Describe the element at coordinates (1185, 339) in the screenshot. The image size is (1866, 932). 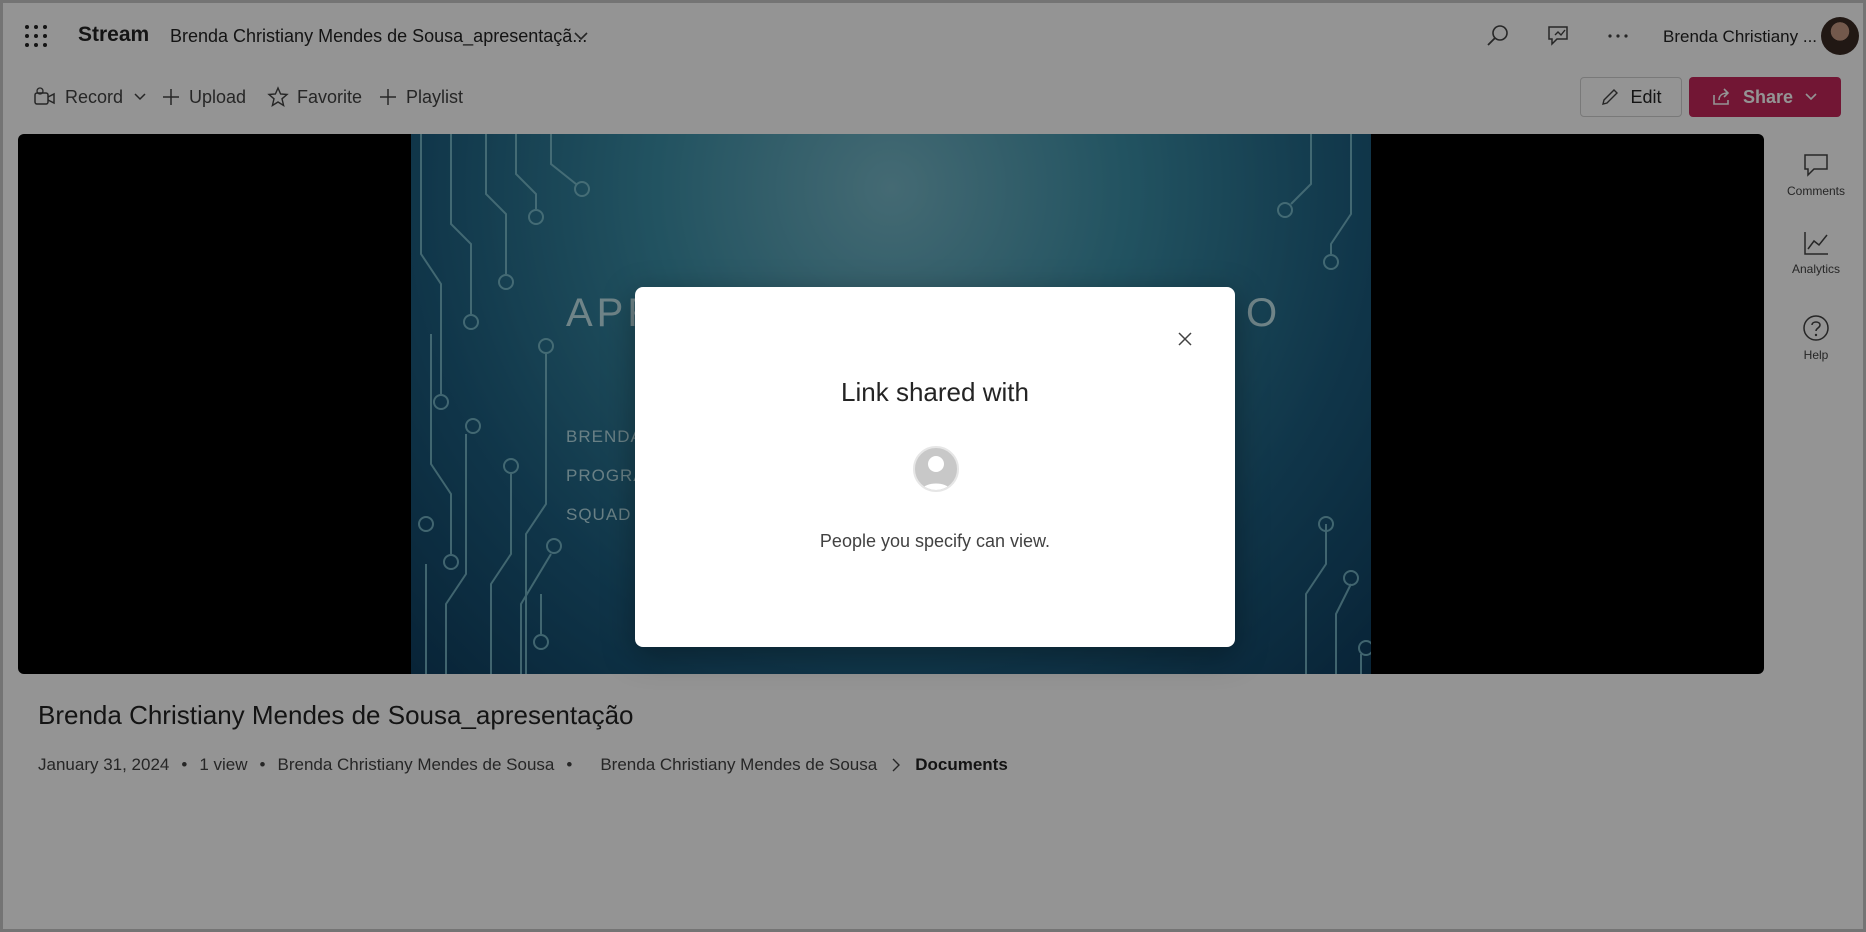
I see `close-icon` at that location.